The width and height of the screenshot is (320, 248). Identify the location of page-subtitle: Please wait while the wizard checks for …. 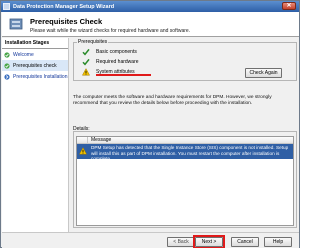
(110, 31).